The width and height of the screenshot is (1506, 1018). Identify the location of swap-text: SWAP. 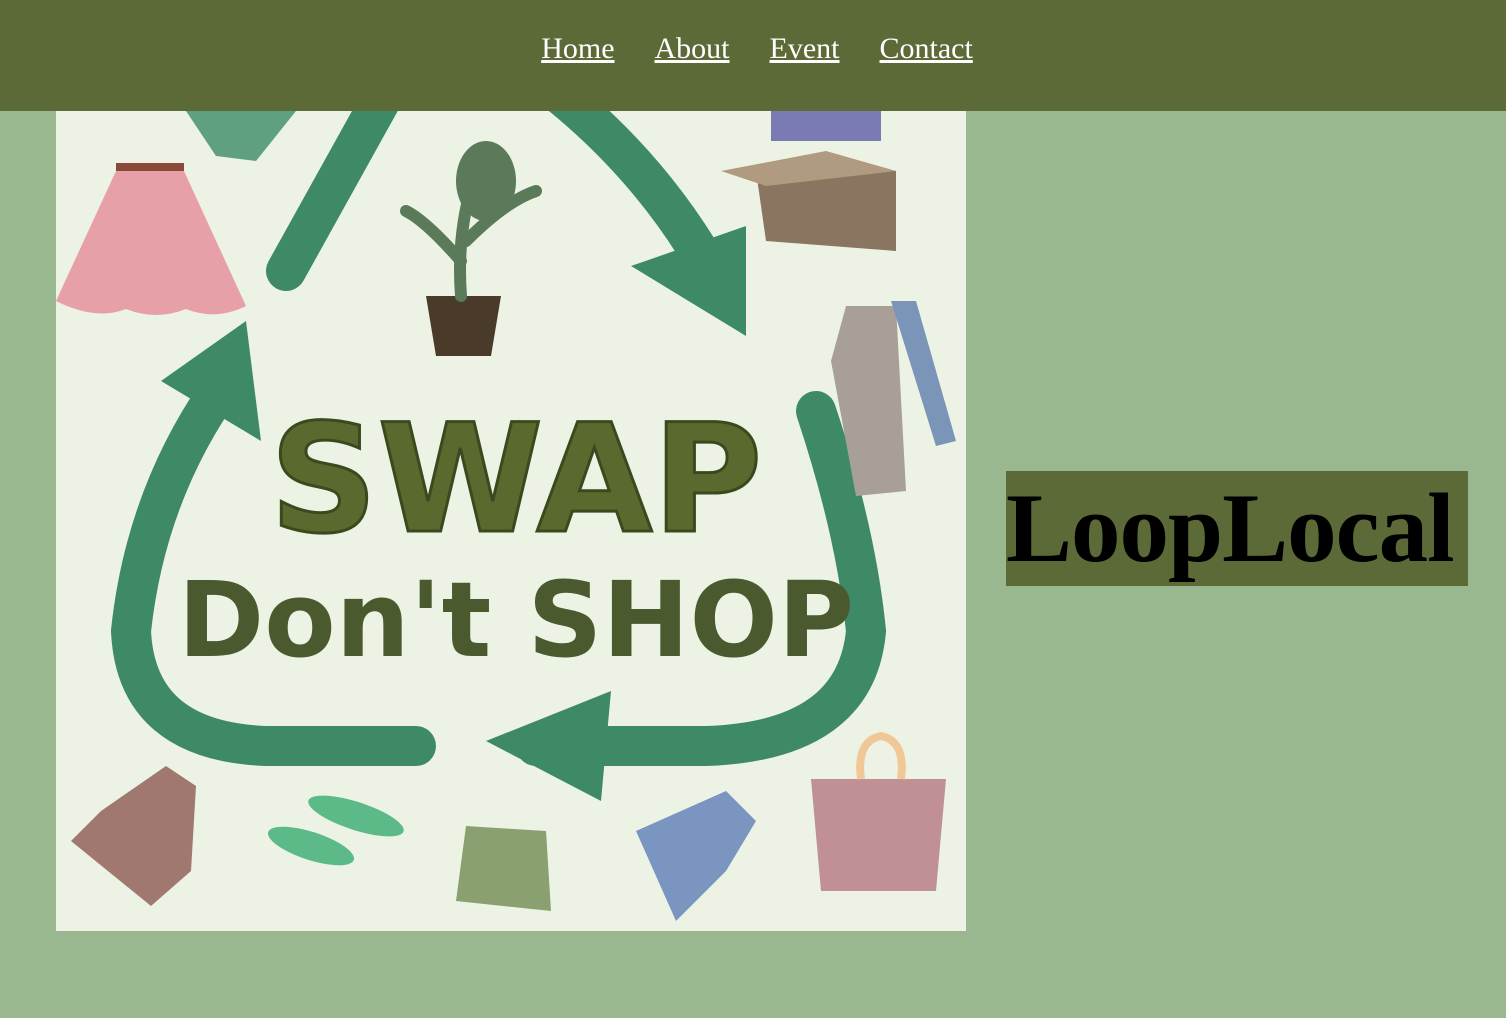
(516, 480).